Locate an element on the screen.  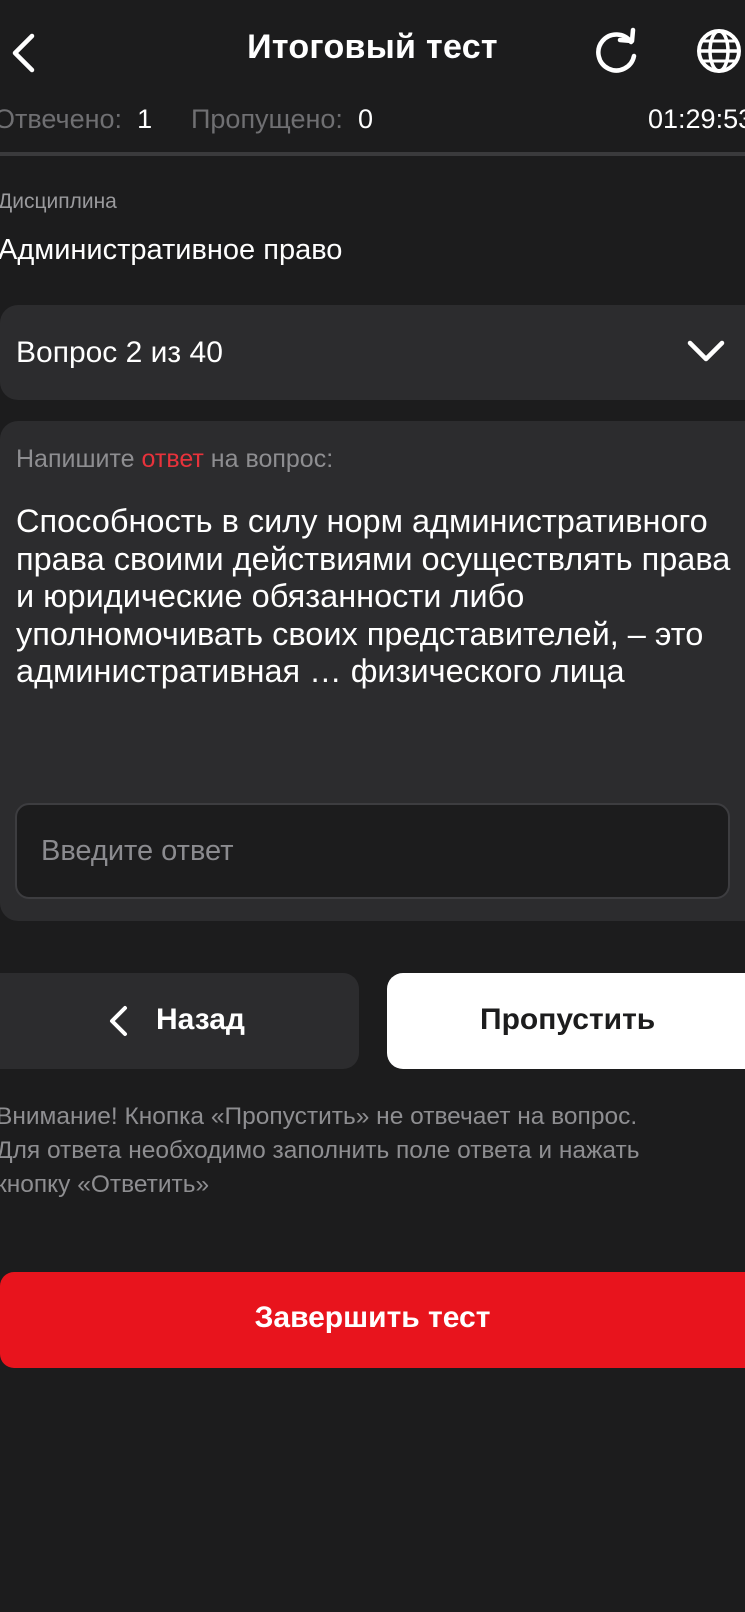
divider is located at coordinates (372, 154).